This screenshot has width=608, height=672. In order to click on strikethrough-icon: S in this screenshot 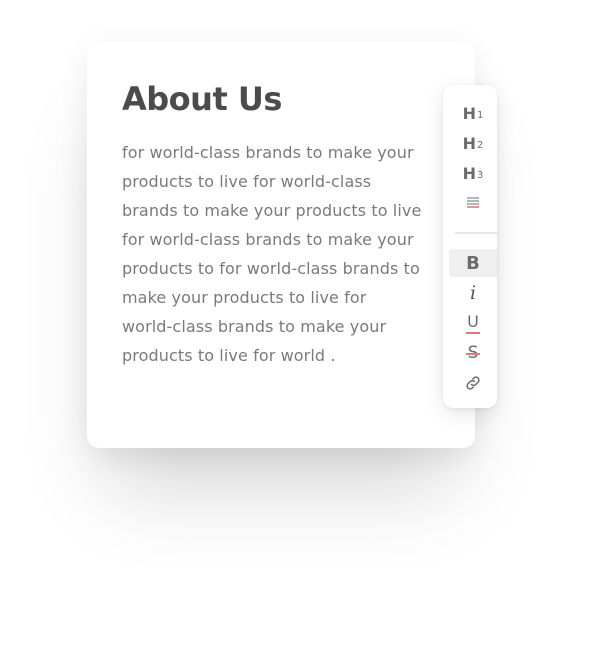, I will do `click(473, 353)`.